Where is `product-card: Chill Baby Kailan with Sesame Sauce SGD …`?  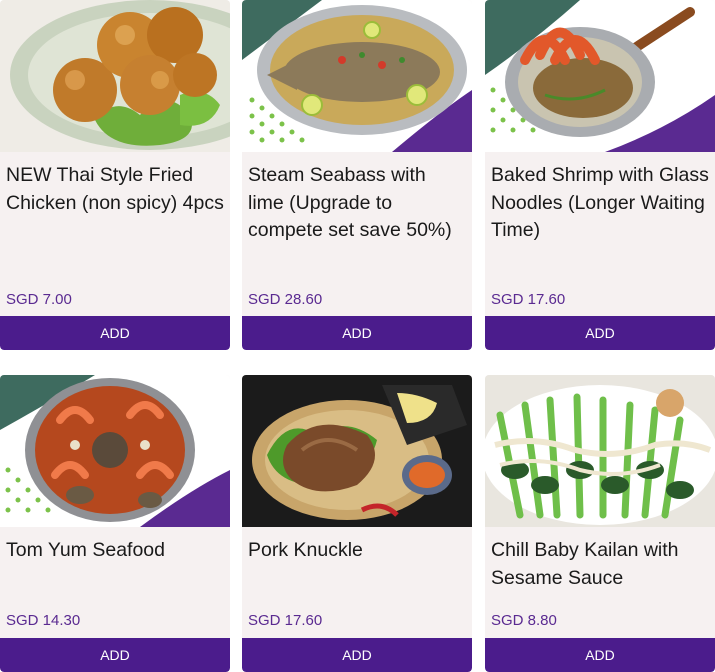 product-card: Chill Baby Kailan with Sesame Sauce SGD … is located at coordinates (600, 523).